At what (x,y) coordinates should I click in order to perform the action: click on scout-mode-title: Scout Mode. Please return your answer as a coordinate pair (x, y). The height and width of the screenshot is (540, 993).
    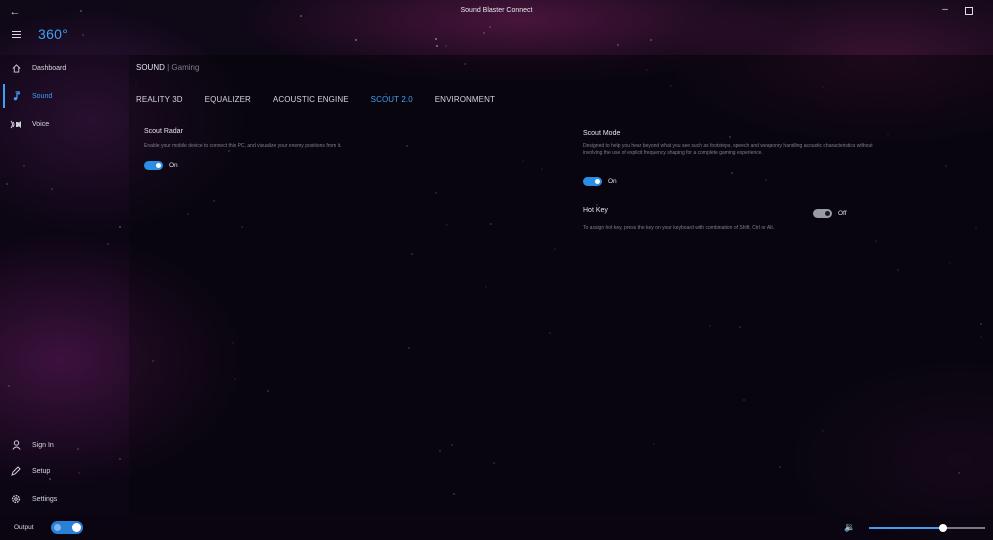
    Looking at the image, I should click on (602, 133).